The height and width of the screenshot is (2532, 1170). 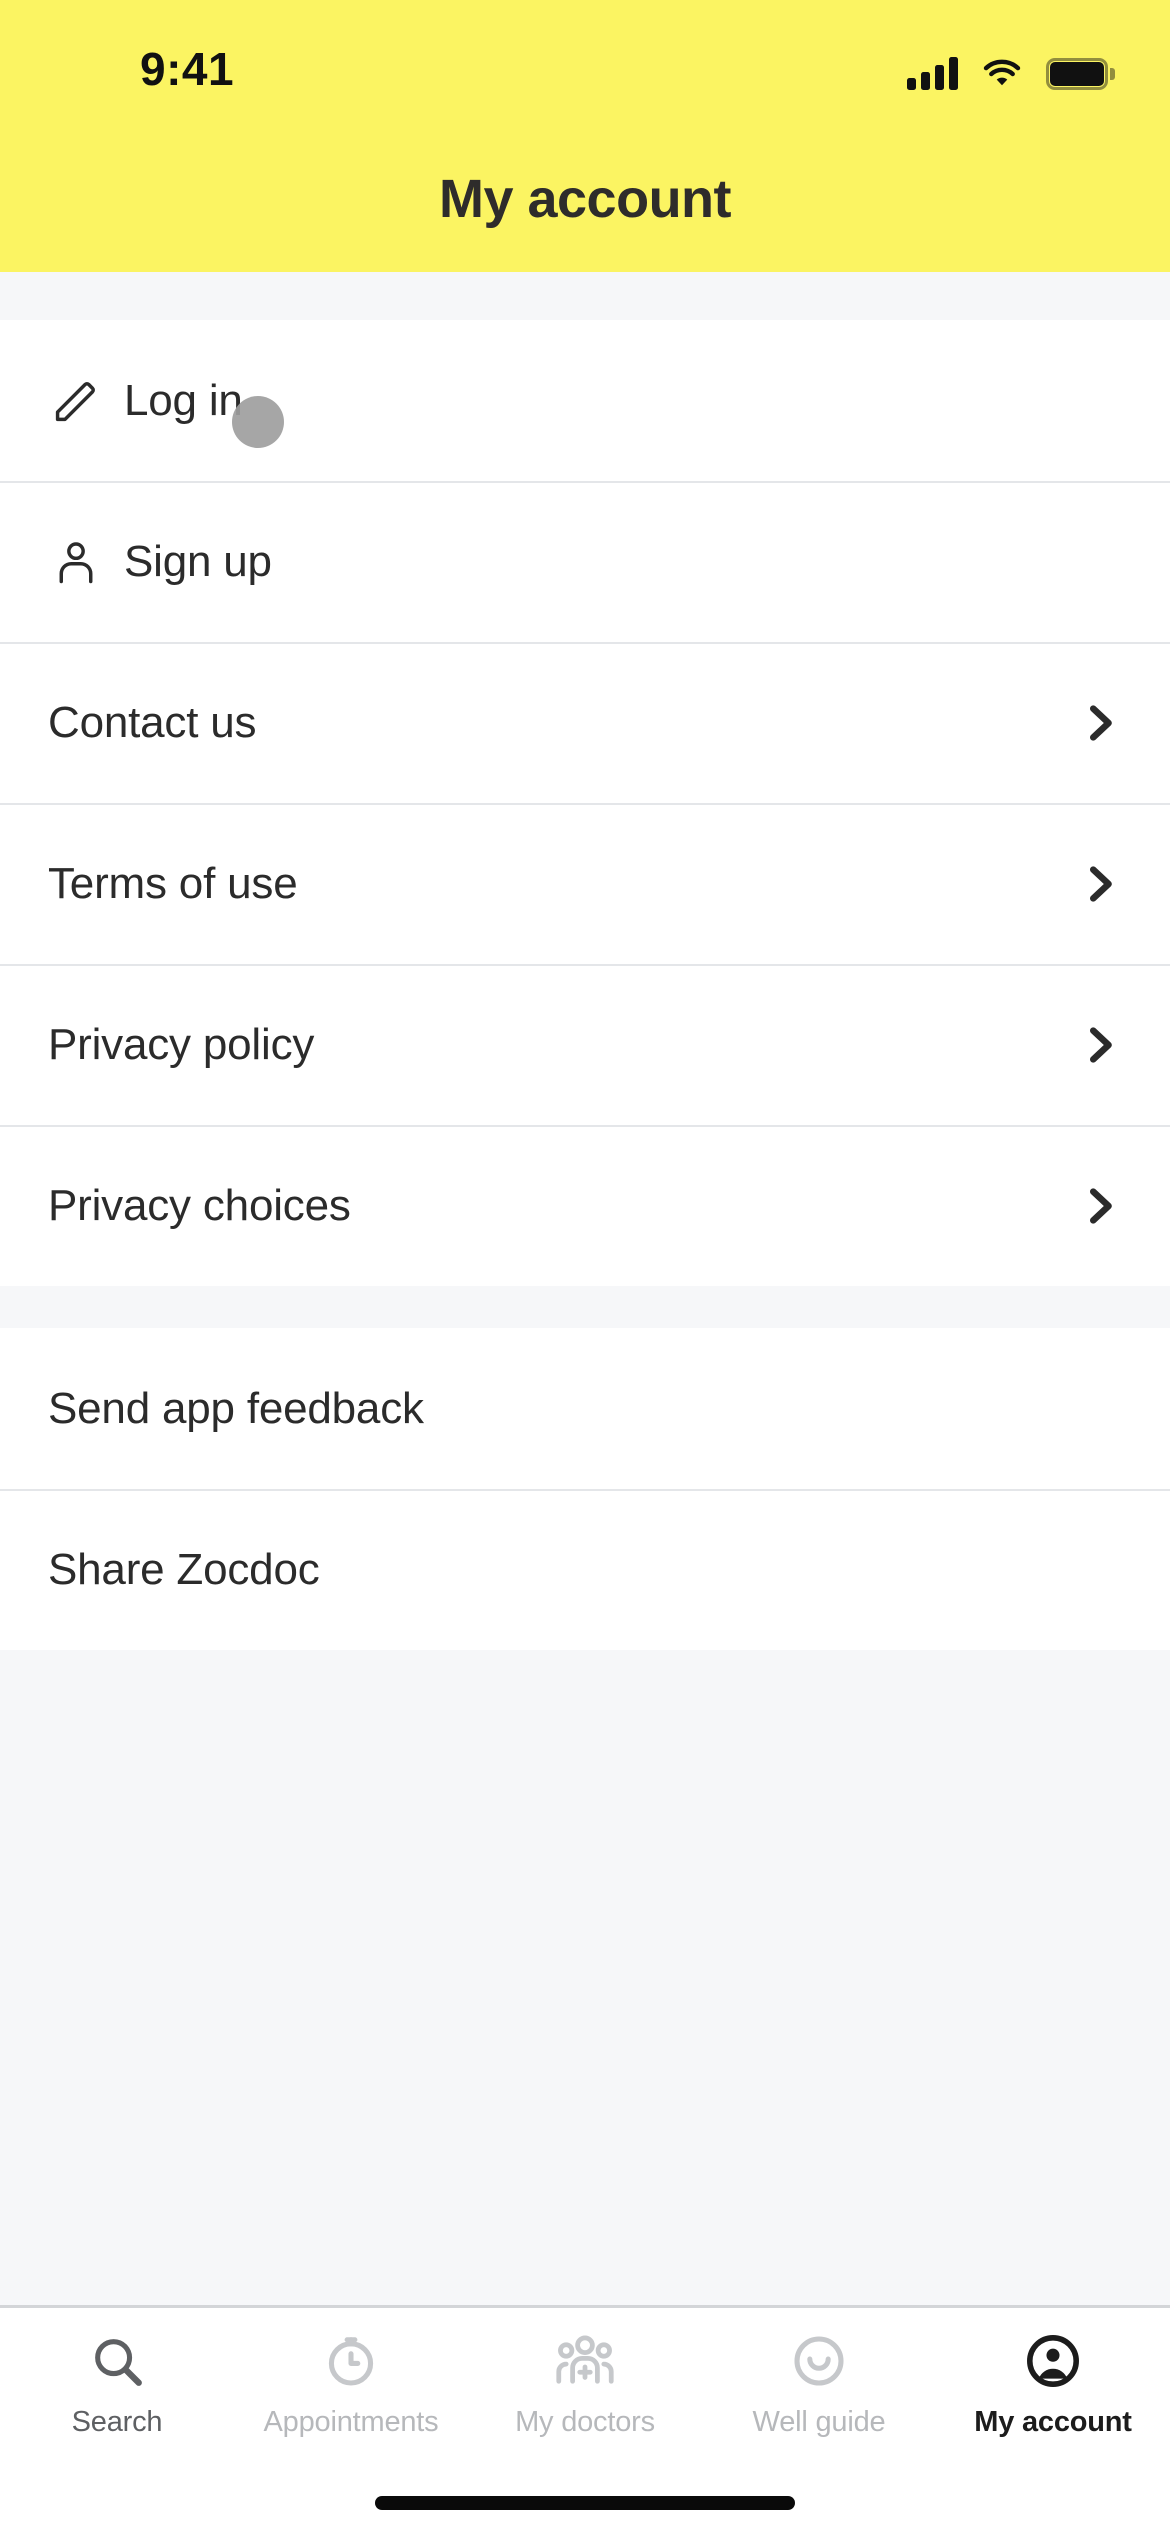 I want to click on list-item-label: Contact us, so click(x=152, y=722).